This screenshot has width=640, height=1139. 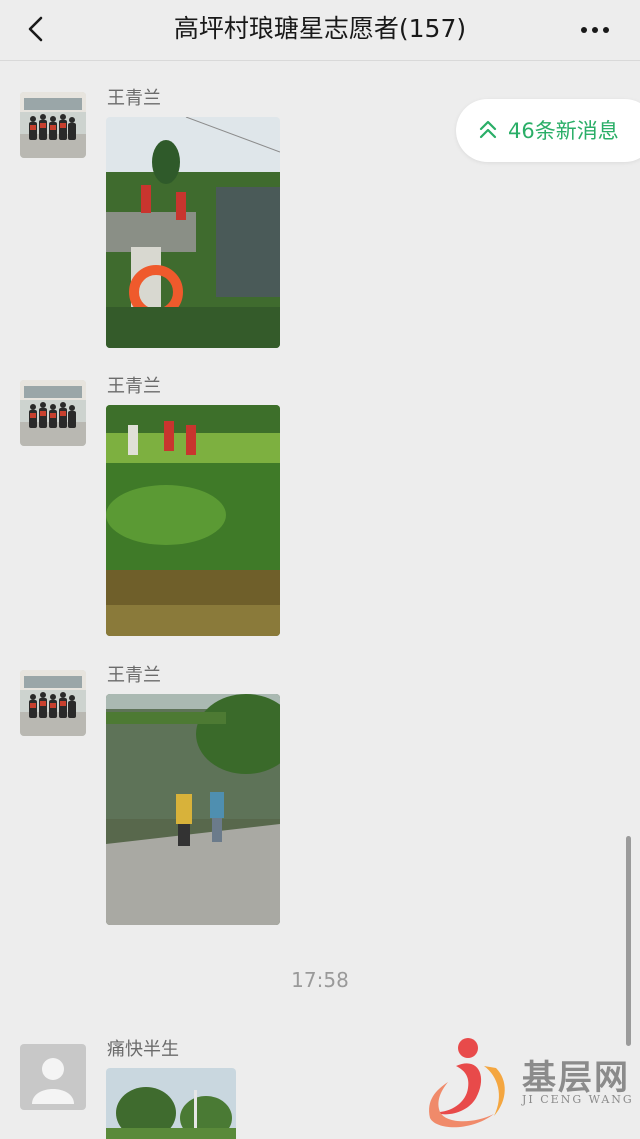 I want to click on double-chevron-up-icon, so click(x=488, y=129).